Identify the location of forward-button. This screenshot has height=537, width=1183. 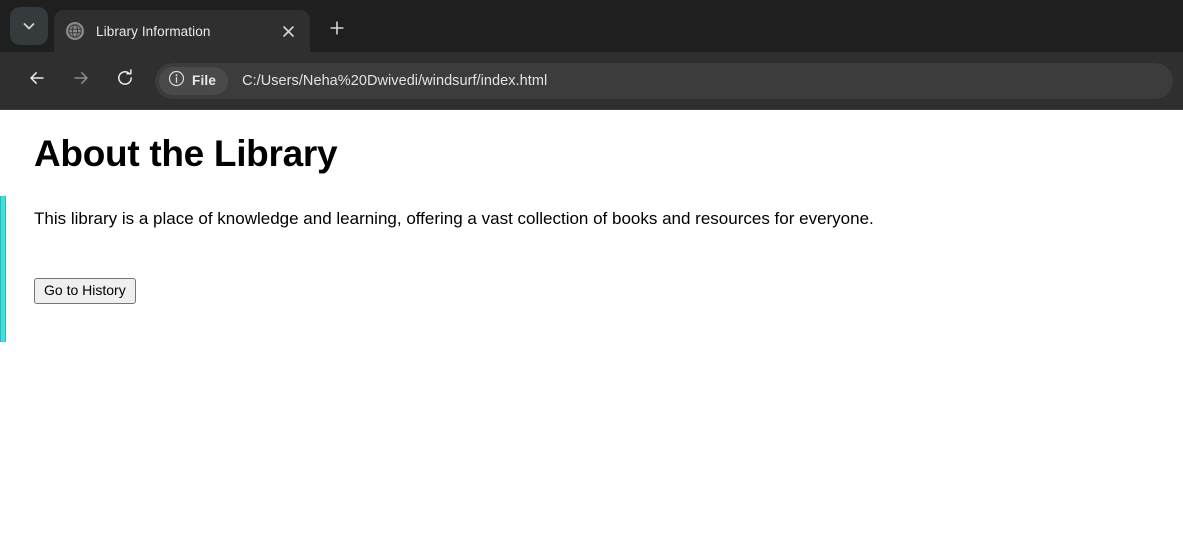
(81, 81).